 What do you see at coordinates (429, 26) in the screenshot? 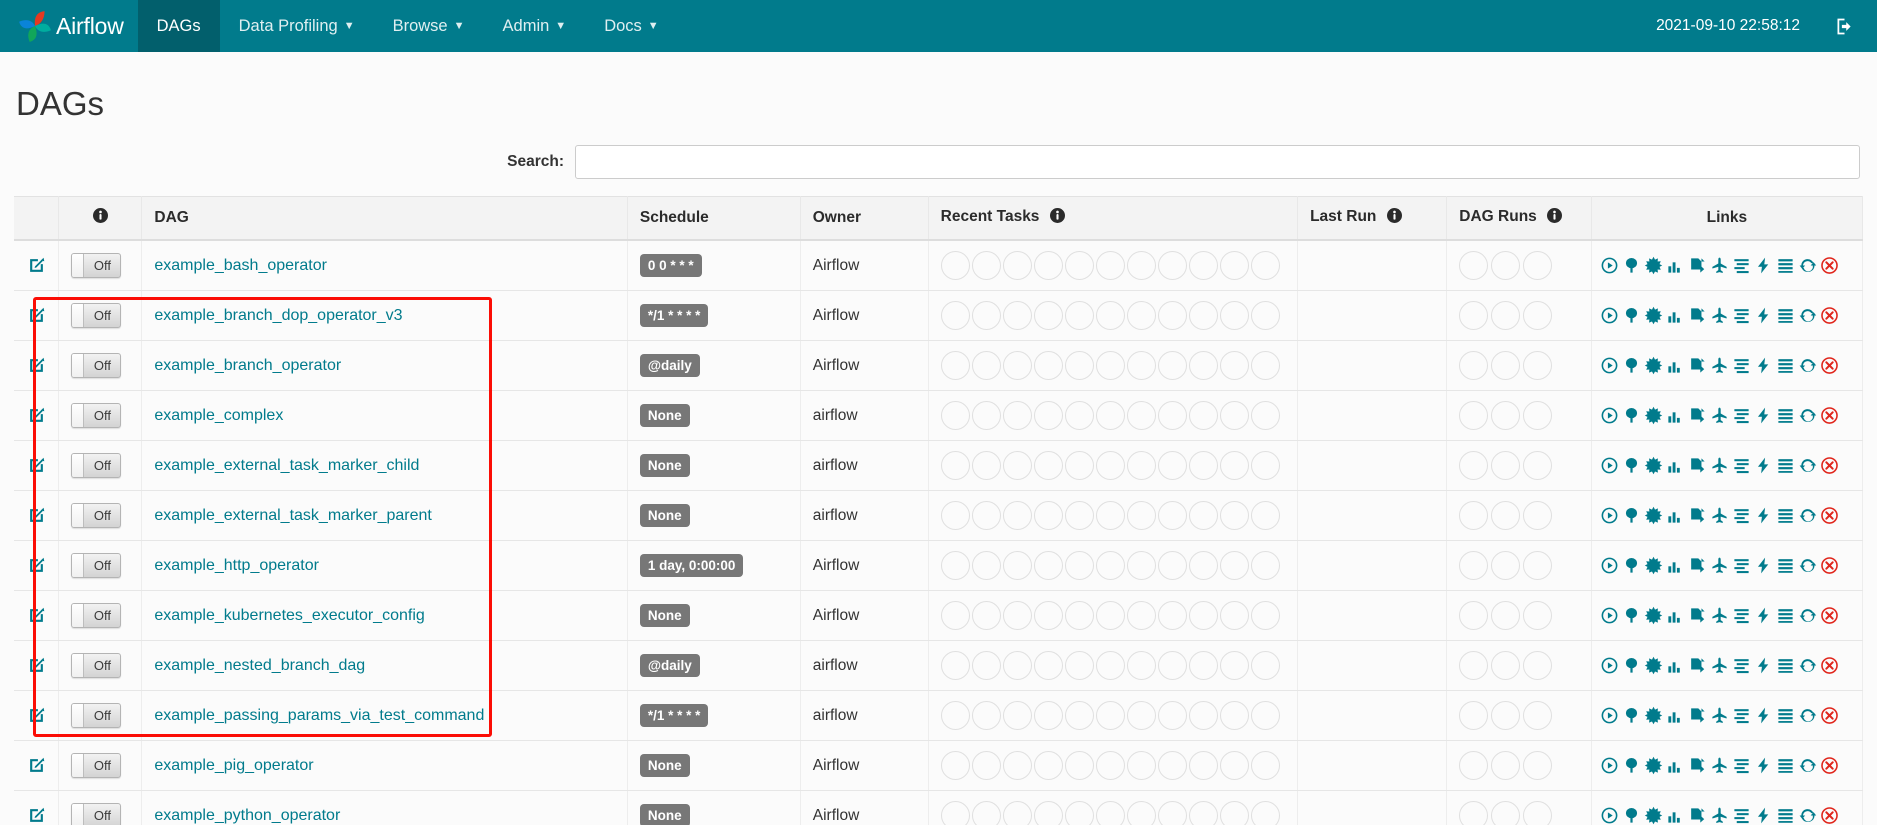
I see `nav-item-browse: Browse ▼` at bounding box center [429, 26].